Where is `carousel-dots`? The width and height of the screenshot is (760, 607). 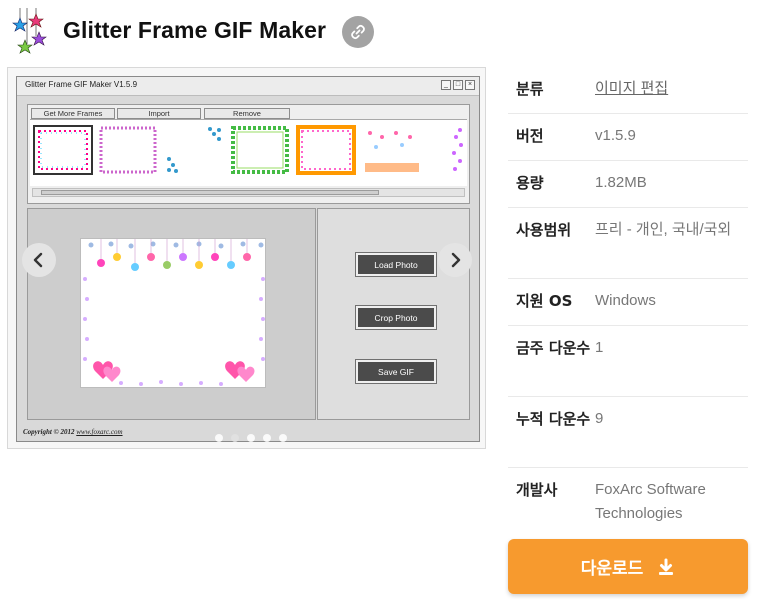
carousel-dots is located at coordinates (251, 438).